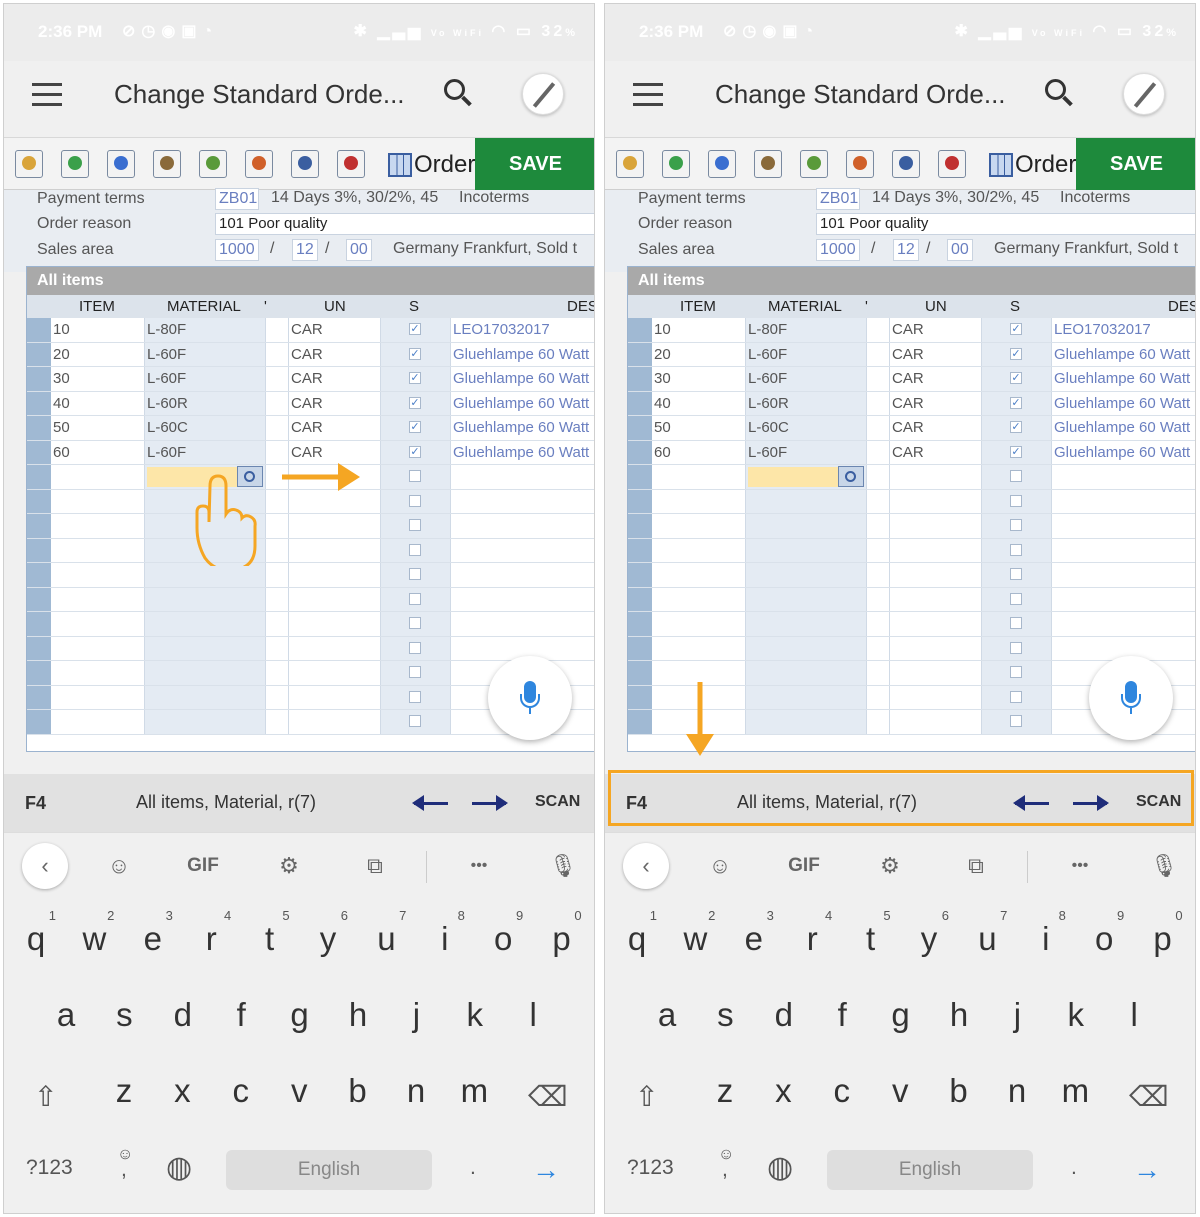 The image size is (1200, 1217). Describe the element at coordinates (890, 866) in the screenshot. I see `settings-icon: ⚙` at that location.